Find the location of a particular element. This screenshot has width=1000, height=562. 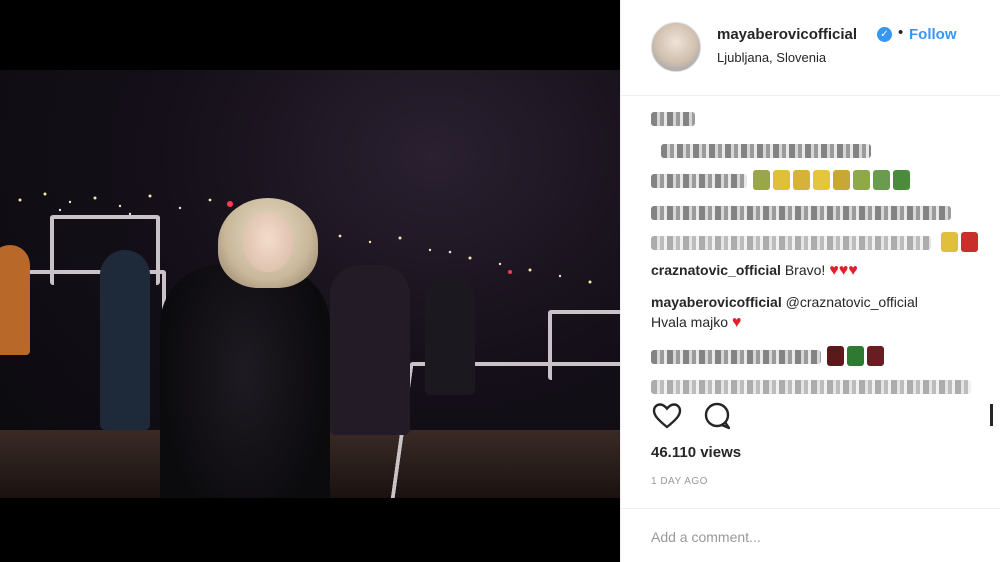

add-comment-bar is located at coordinates (810, 535).